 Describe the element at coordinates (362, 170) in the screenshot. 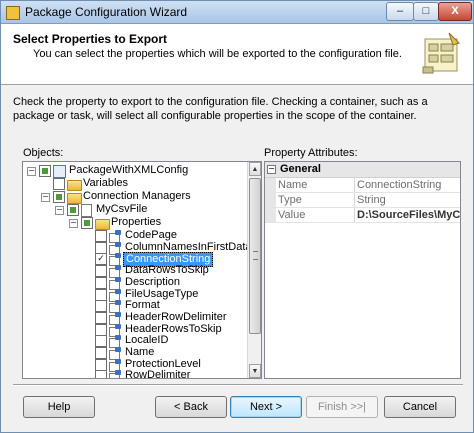

I see `category-general: − General` at that location.